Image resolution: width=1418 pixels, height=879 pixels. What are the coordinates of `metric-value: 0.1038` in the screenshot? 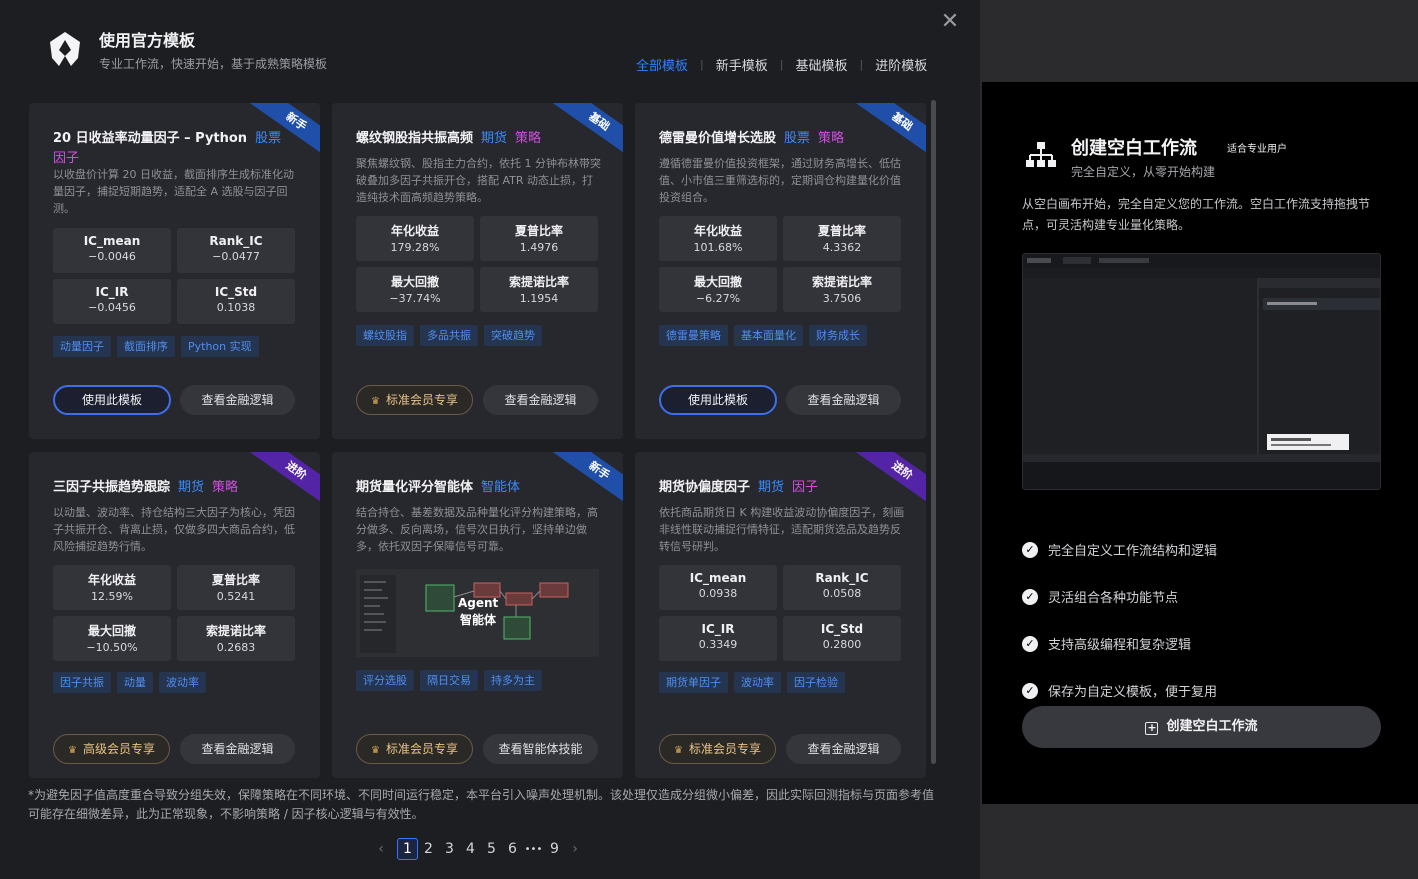 It's located at (236, 307).